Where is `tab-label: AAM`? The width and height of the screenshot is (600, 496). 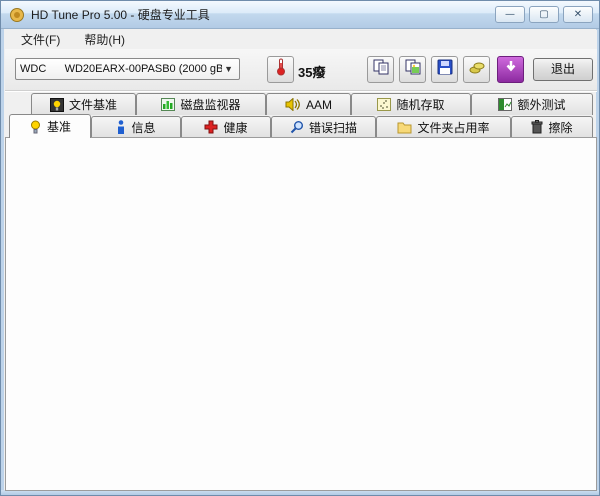
tab-label: AAM is located at coordinates (318, 104).